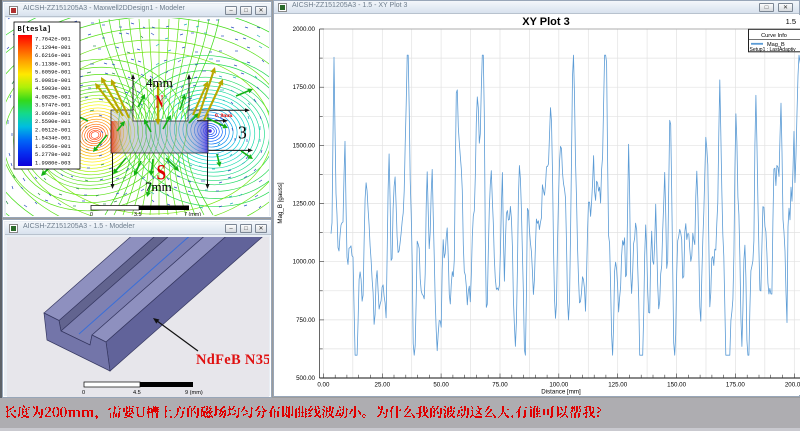  I want to click on svg-text: 7.1294e-001, so click(53, 48).